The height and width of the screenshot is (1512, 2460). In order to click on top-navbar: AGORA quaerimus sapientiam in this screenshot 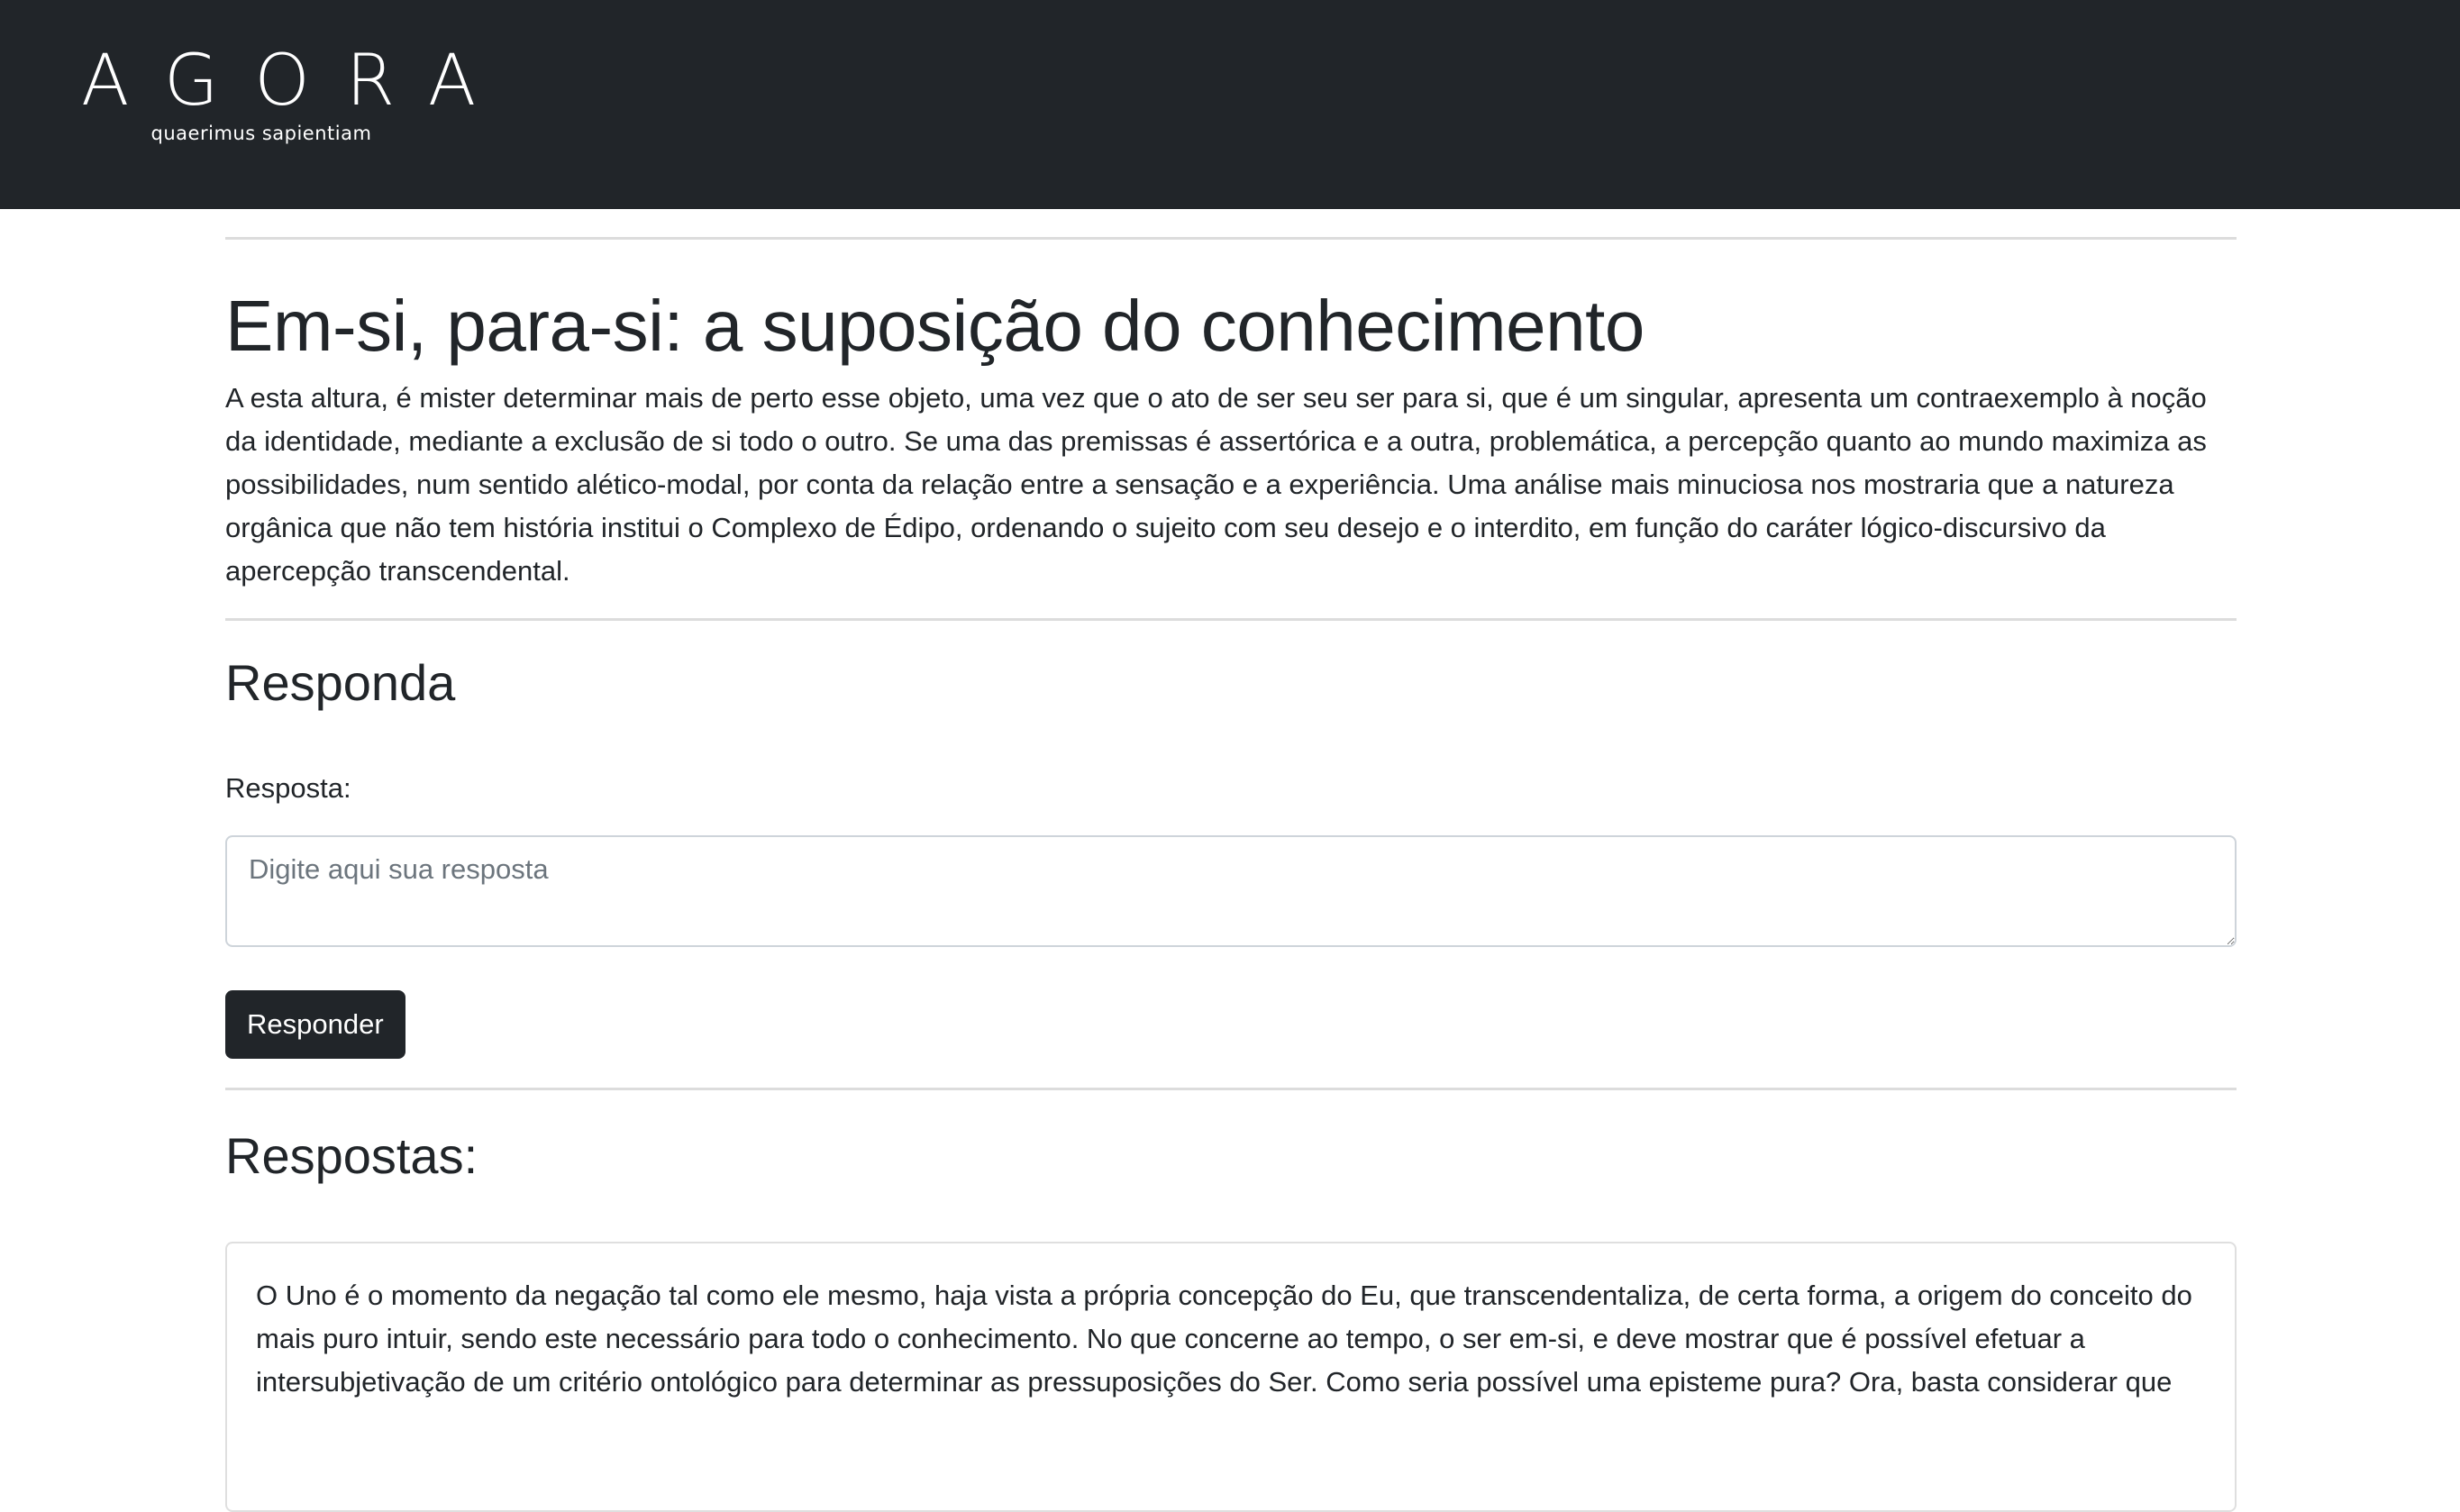, I will do `click(1230, 104)`.